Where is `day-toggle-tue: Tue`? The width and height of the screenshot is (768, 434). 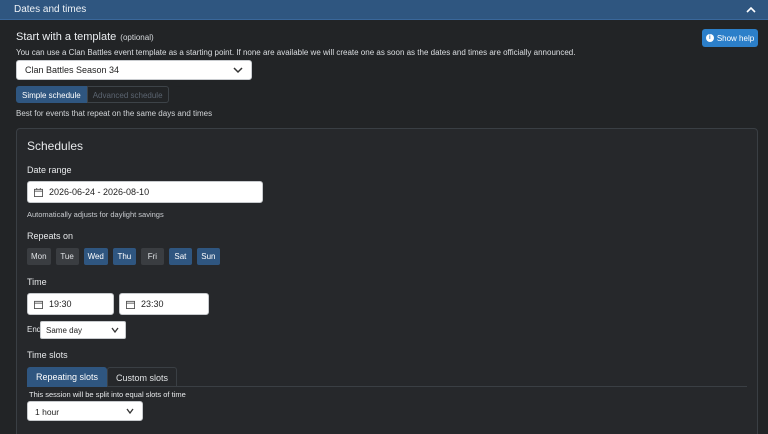 day-toggle-tue: Tue is located at coordinates (67, 256).